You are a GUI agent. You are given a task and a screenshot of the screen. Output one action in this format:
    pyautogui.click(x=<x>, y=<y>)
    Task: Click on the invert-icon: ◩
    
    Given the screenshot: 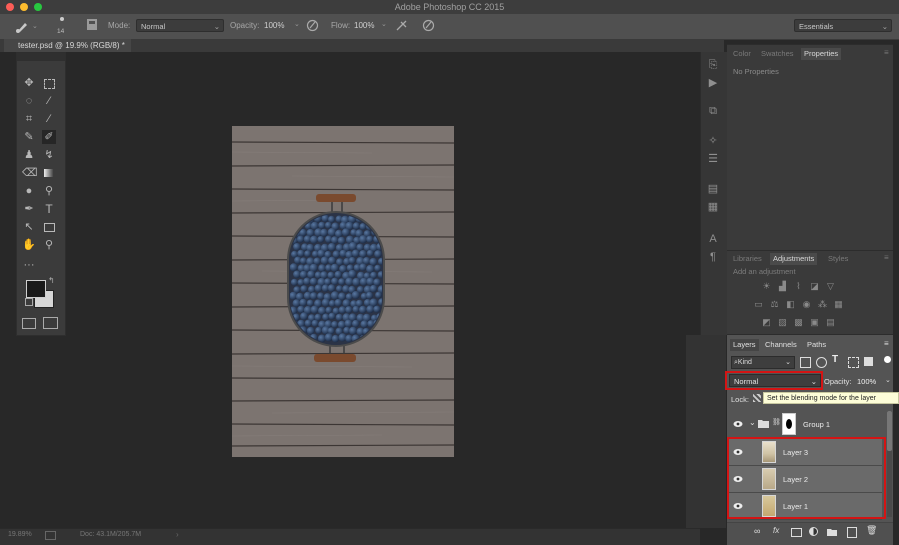 What is the action you would take?
    pyautogui.click(x=766, y=322)
    